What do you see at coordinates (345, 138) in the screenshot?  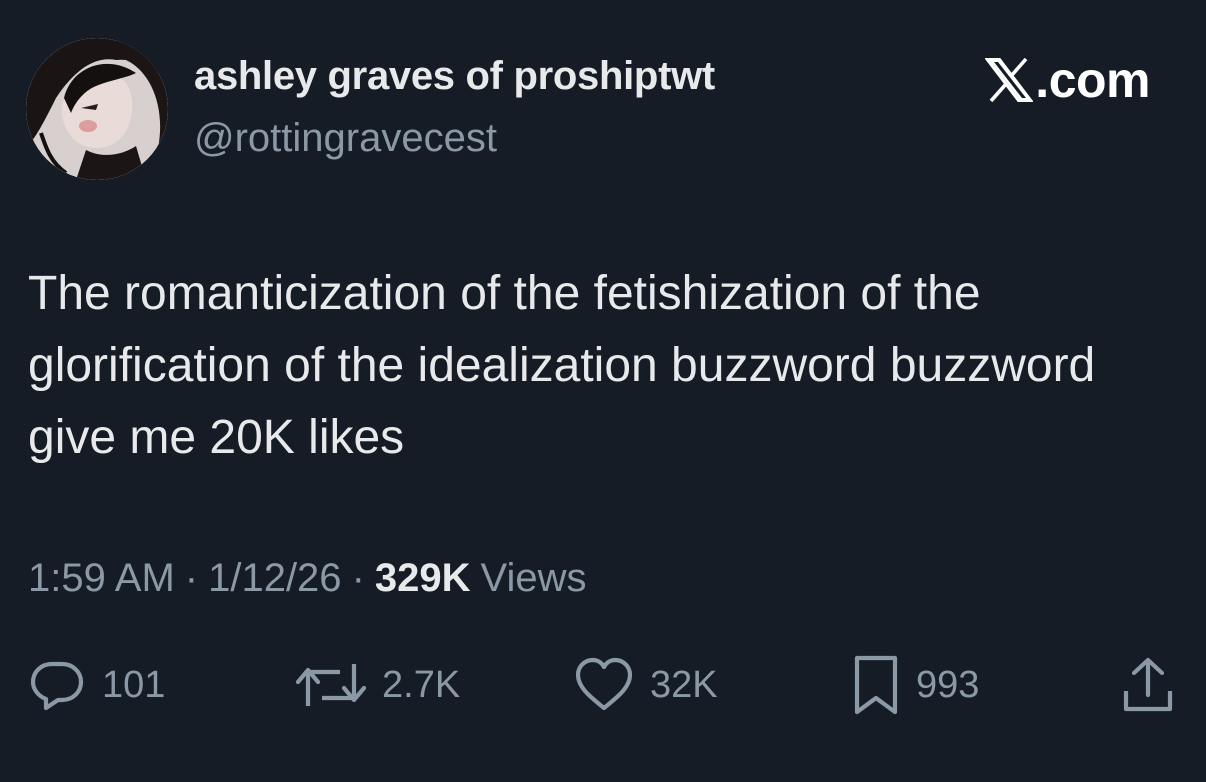 I see `user-handle: @rottingravecest` at bounding box center [345, 138].